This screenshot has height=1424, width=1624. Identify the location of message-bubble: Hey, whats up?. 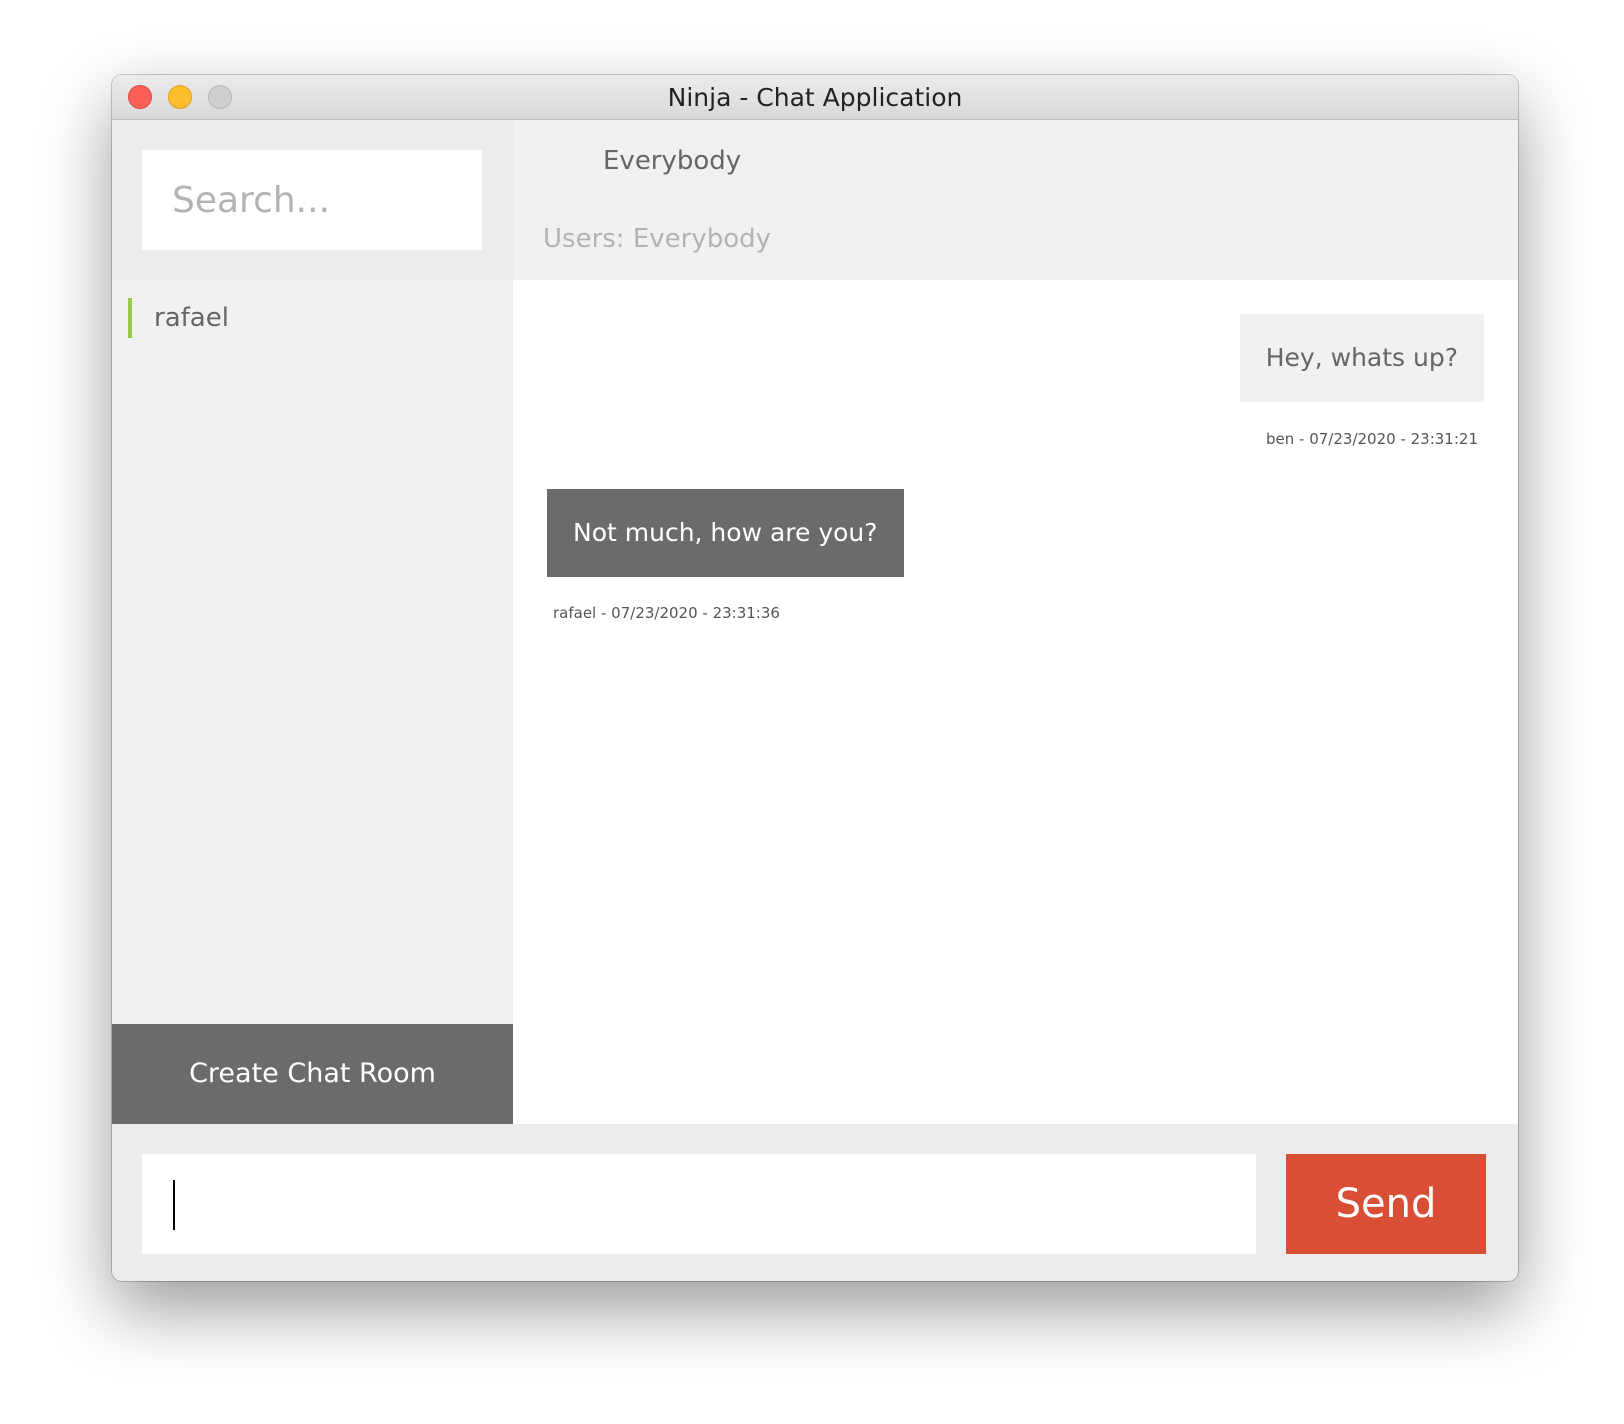
(1361, 358).